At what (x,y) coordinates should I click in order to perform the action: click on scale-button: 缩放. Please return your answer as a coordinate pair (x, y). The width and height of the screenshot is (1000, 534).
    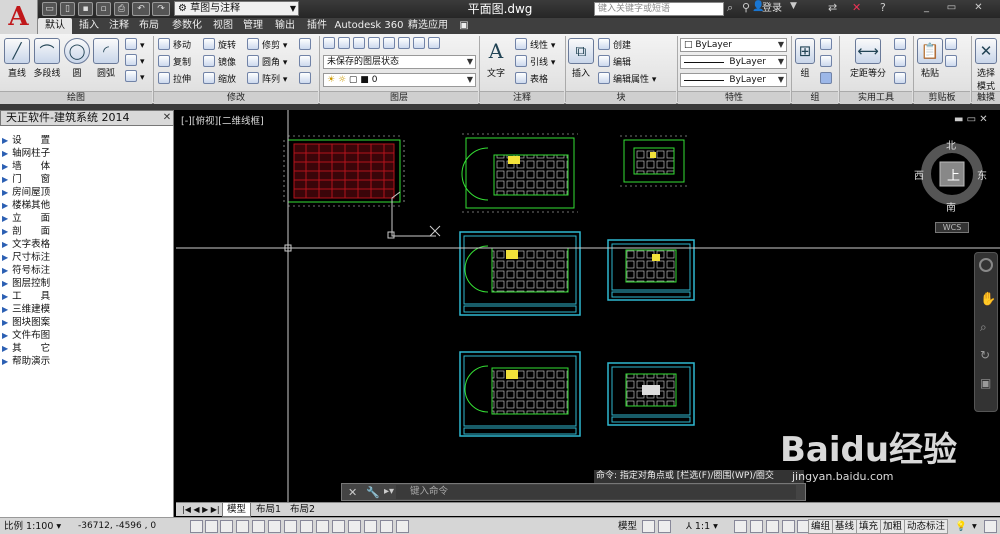
    Looking at the image, I should click on (219, 79).